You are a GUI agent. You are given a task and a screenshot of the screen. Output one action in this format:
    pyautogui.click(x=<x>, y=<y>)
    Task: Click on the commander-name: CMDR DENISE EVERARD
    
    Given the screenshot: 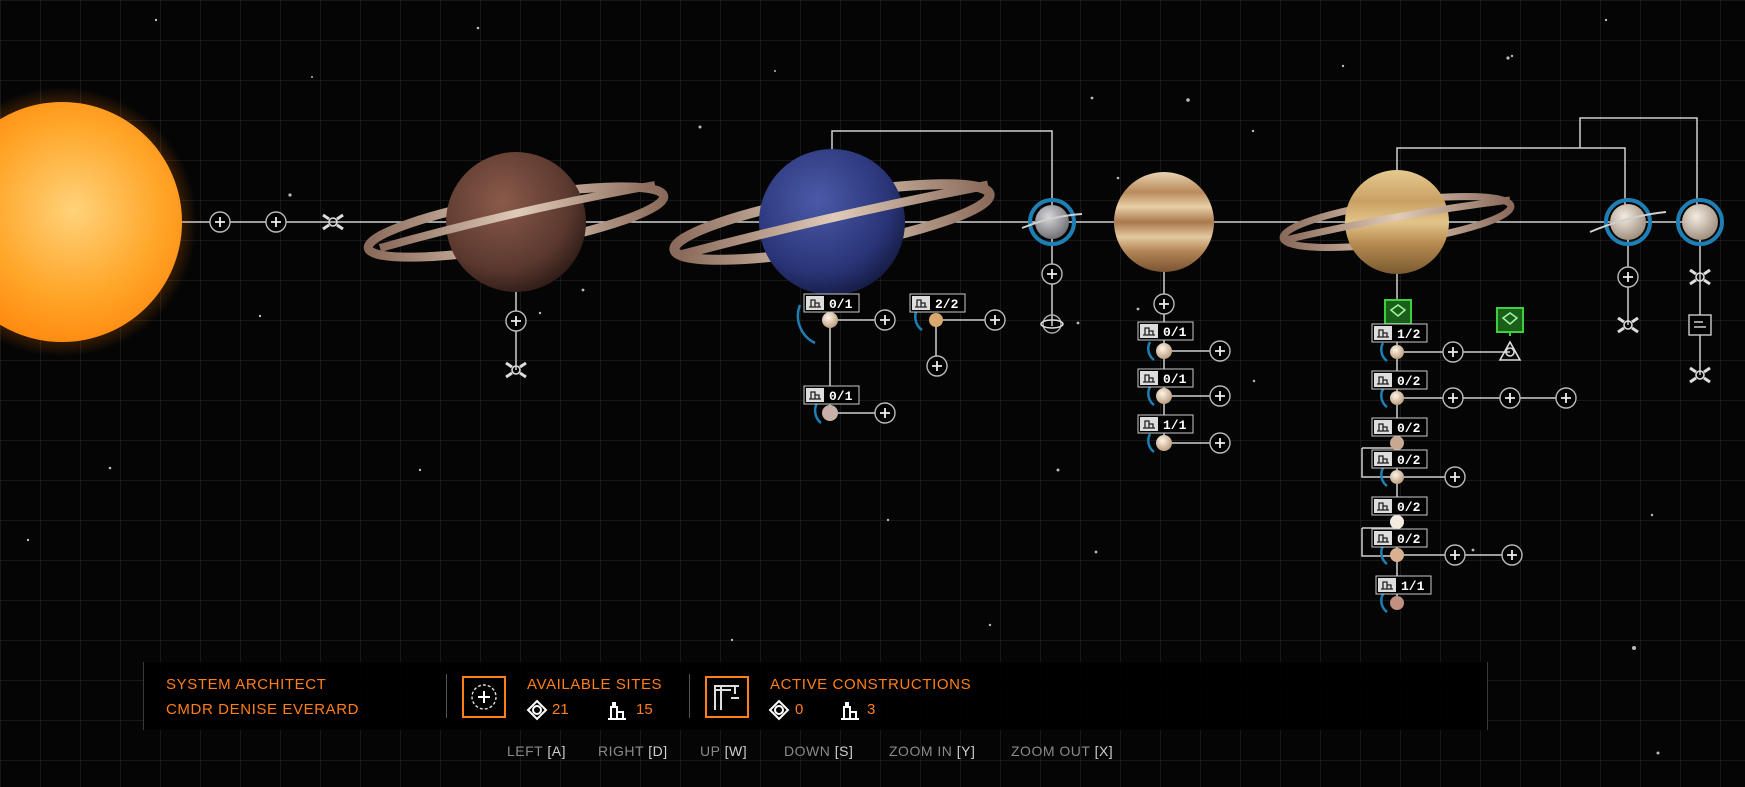 What is the action you would take?
    pyautogui.click(x=263, y=709)
    